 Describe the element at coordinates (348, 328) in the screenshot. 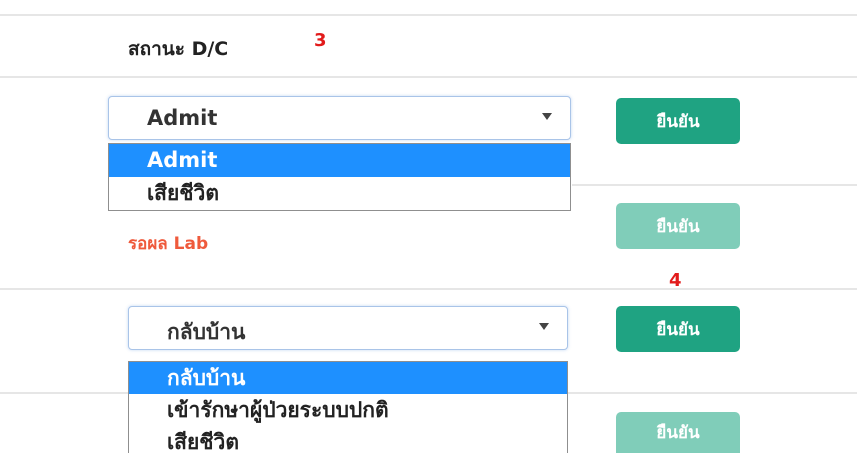

I see `dc-status-select: กลับบ้าน` at that location.